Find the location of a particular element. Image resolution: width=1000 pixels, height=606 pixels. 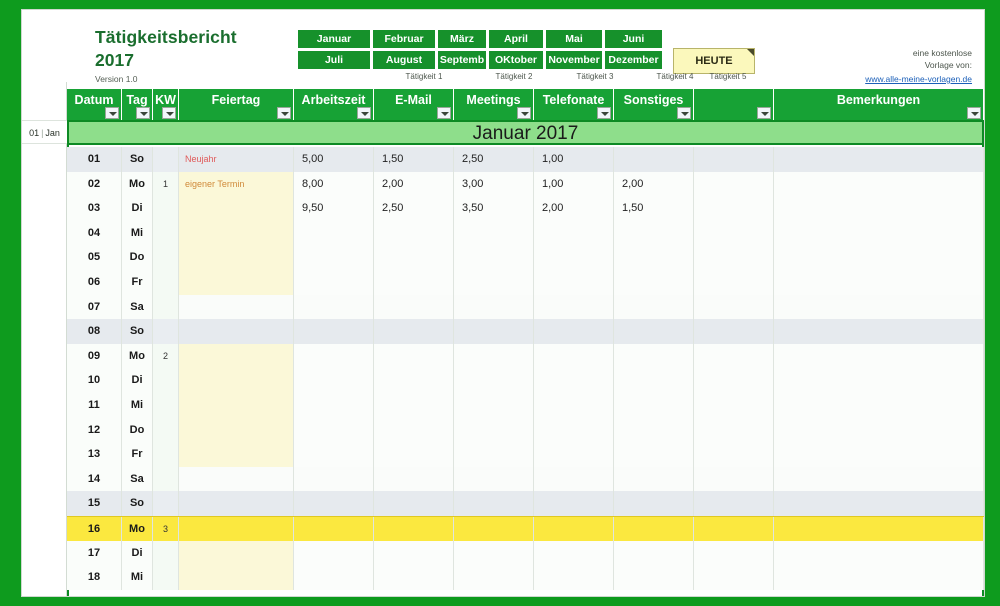

month-button-dezember: Dezember is located at coordinates (633, 60).